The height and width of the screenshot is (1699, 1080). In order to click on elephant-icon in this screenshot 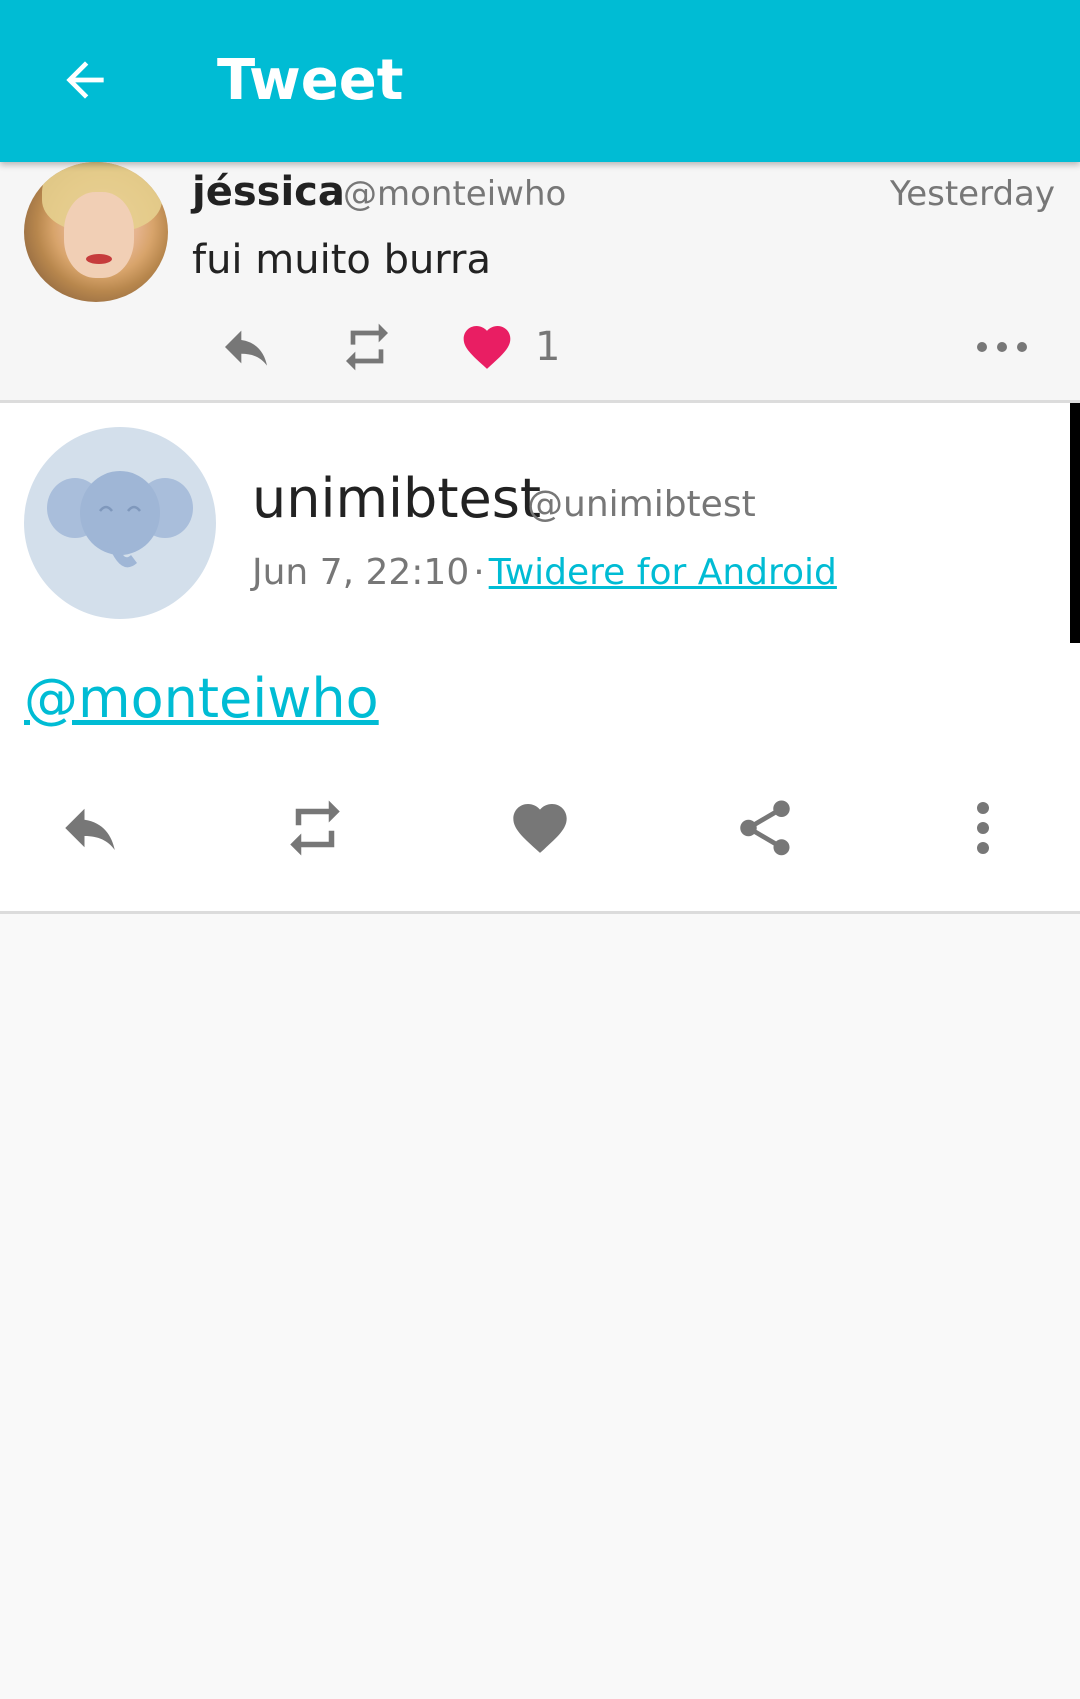, I will do `click(120, 519)`.